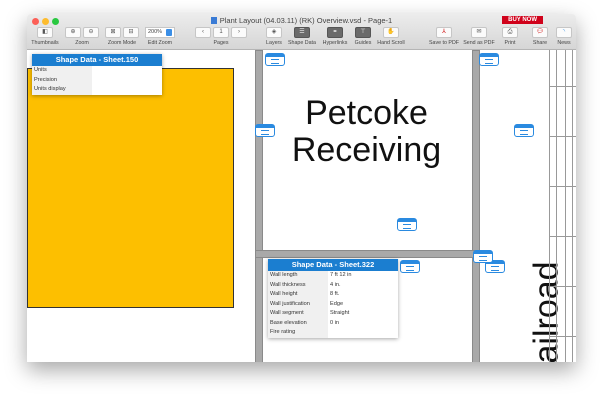  Describe the element at coordinates (363, 32) in the screenshot. I see `guides-icon: ⊤` at that location.